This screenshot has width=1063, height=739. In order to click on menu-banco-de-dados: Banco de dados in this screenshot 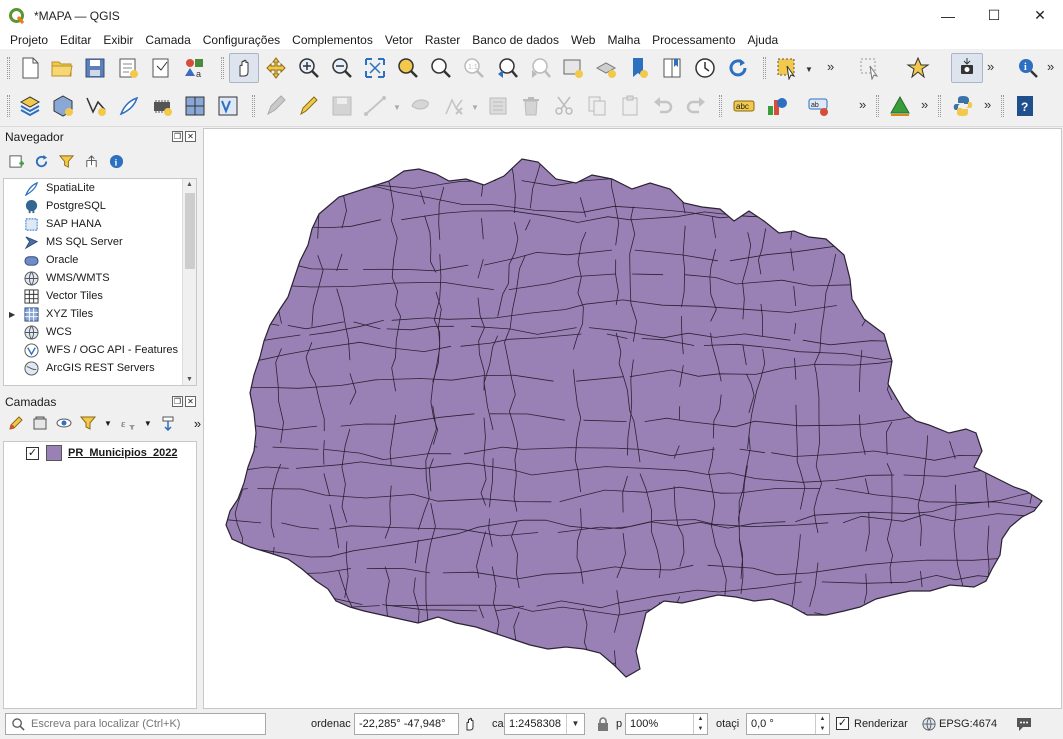, I will do `click(515, 40)`.